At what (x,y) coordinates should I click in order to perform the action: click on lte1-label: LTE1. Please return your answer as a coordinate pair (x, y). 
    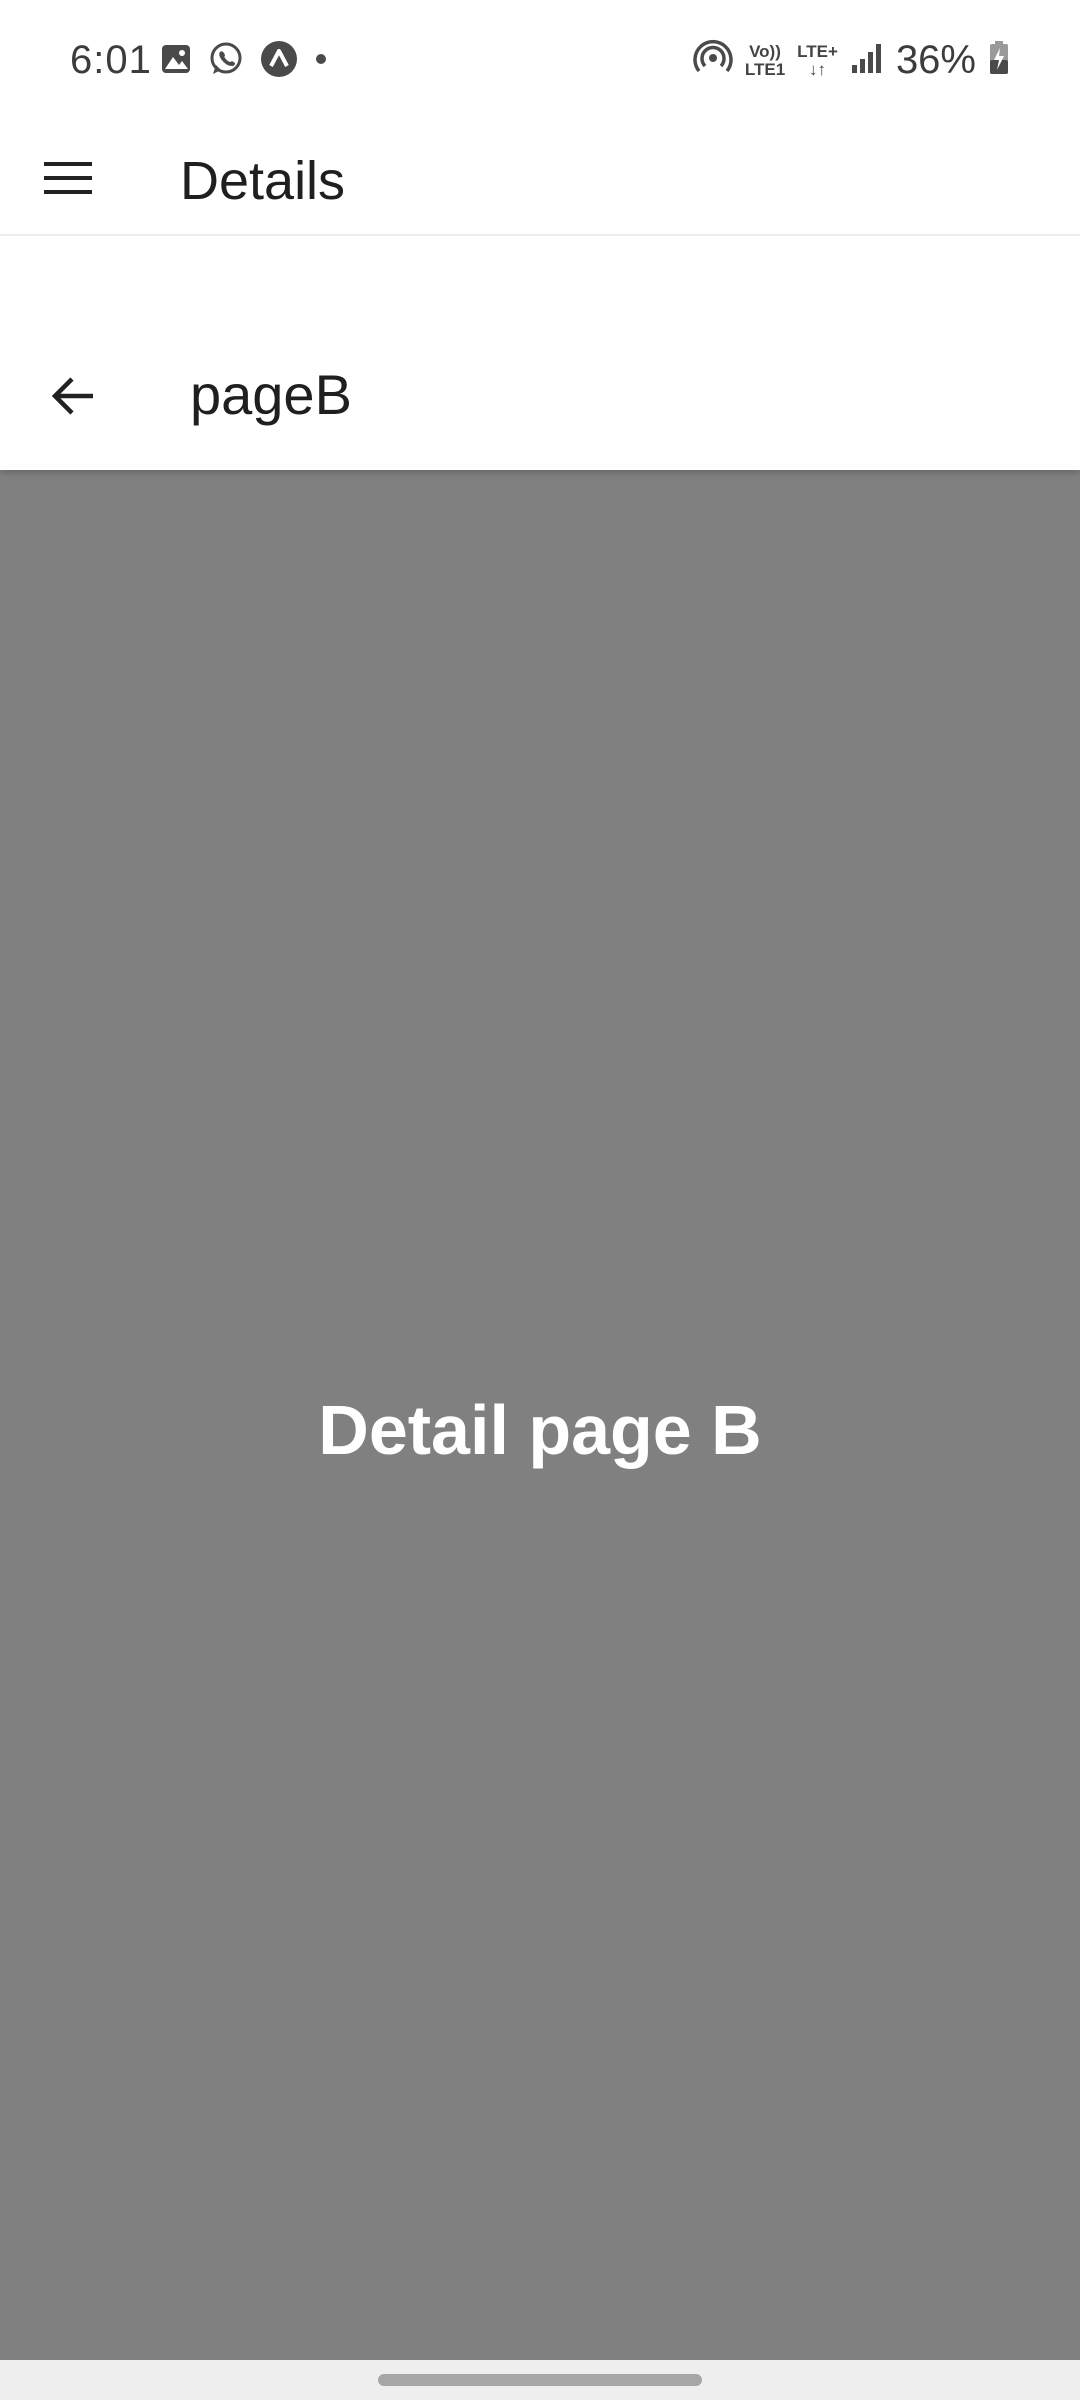
    Looking at the image, I should click on (765, 69).